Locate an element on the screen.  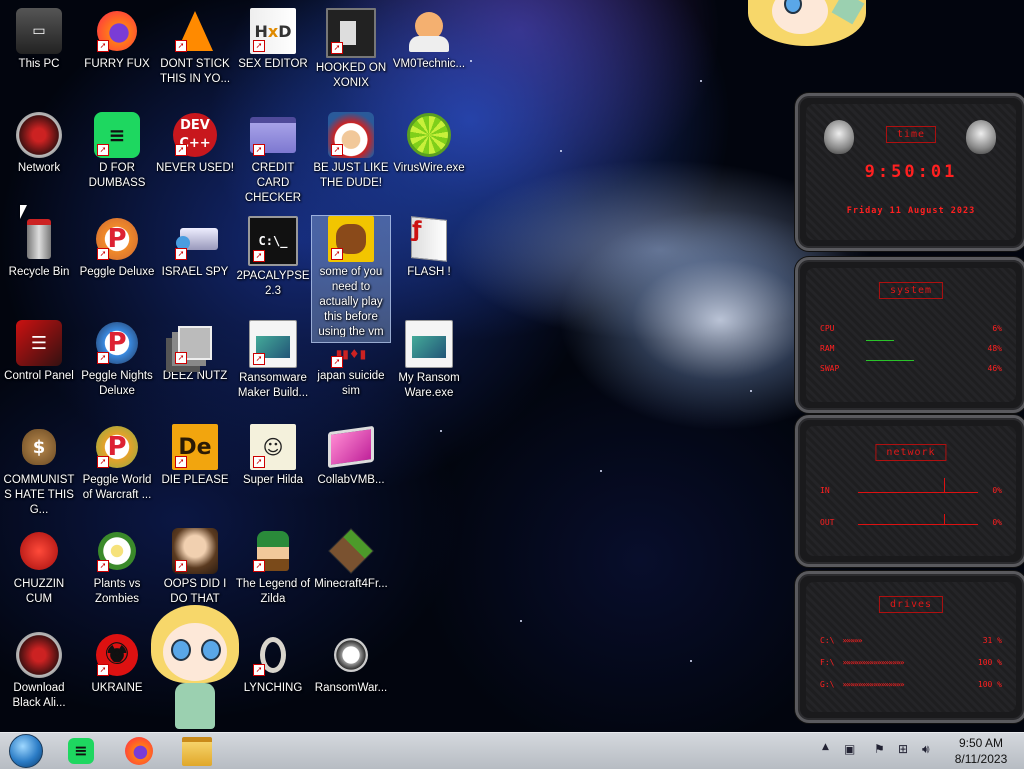
desktop-icon-label: FURRY FUX is located at coordinates (117, 64).